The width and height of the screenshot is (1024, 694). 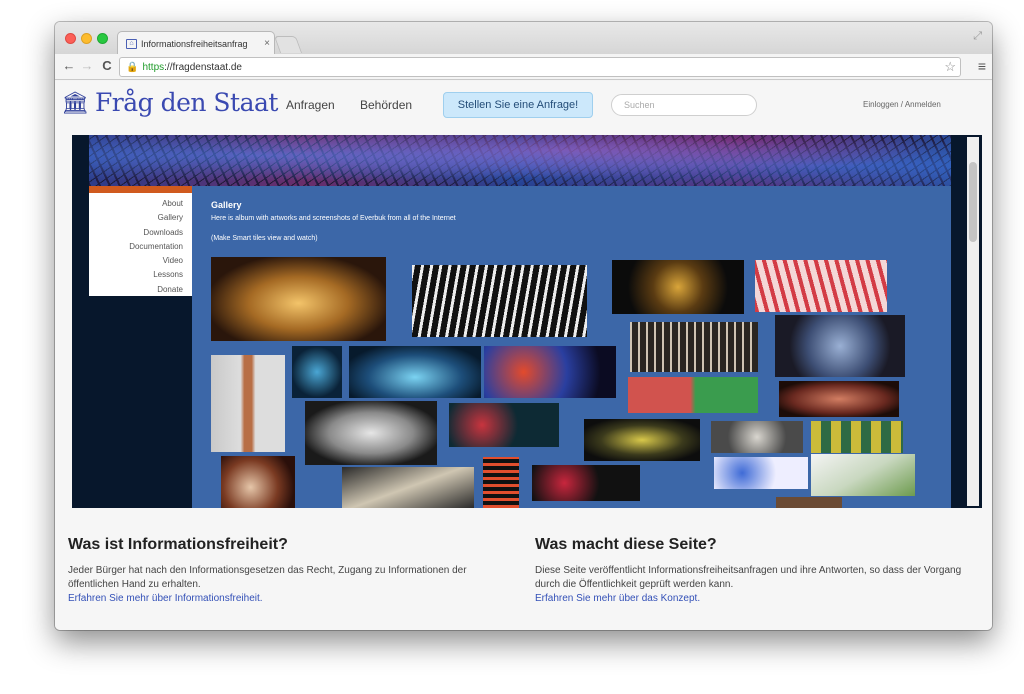 I want to click on address-bar: 🔒 https ://fragdenstaat.de ☆, so click(x=540, y=67).